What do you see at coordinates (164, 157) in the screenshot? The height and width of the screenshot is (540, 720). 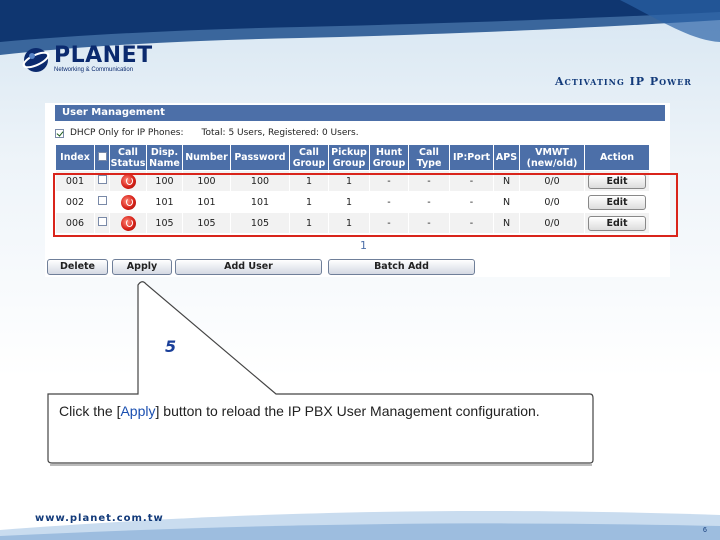 I see `column-header: Disp. Name` at bounding box center [164, 157].